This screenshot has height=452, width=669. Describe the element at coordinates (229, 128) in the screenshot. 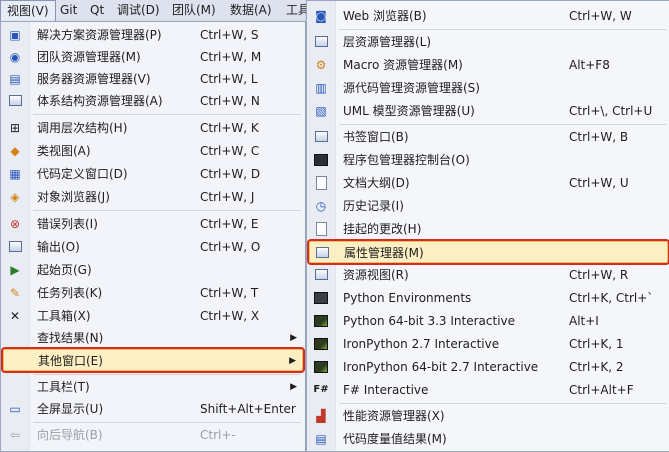

I see `menu-item-shortcut: Ctrl+W, K` at that location.